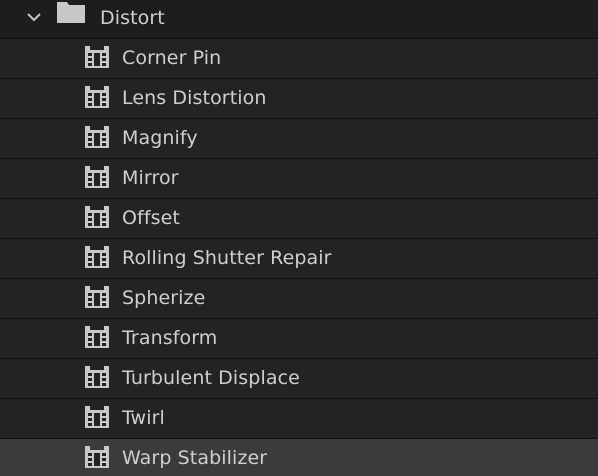 This screenshot has height=476, width=598. I want to click on effect-item: Turbulent Displace, so click(299, 379).